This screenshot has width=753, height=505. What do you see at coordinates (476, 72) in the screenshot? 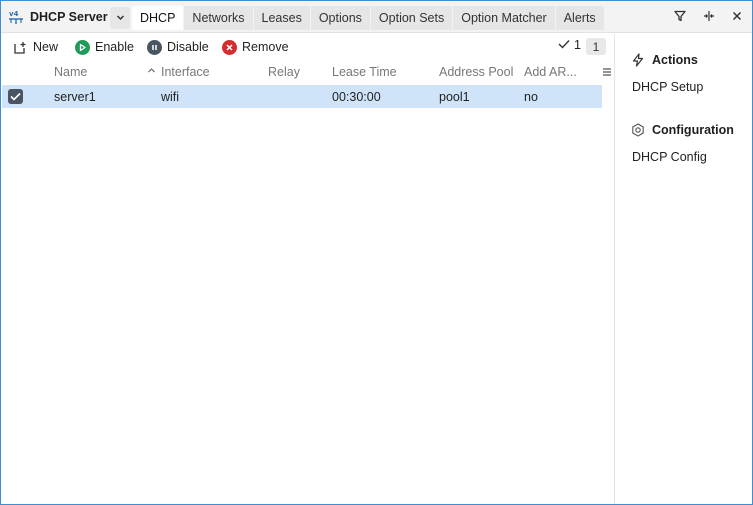
I see `column-header-address-pool: Address Pool` at bounding box center [476, 72].